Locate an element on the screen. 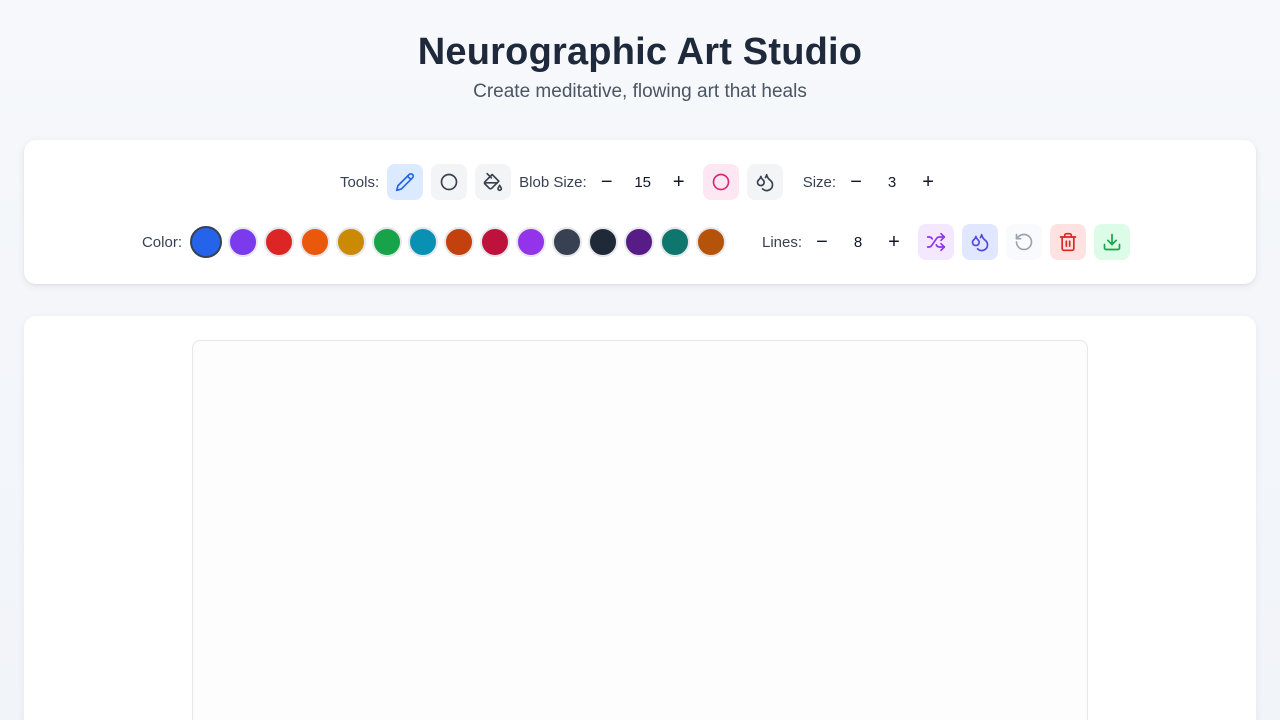  toolbar-row-colors: Color: Lines: − 8 + is located at coordinates (640, 242).